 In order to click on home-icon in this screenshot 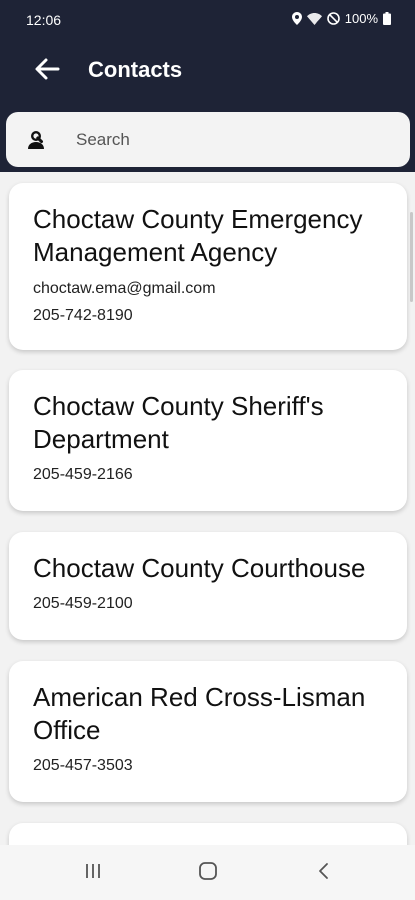, I will do `click(208, 873)`.